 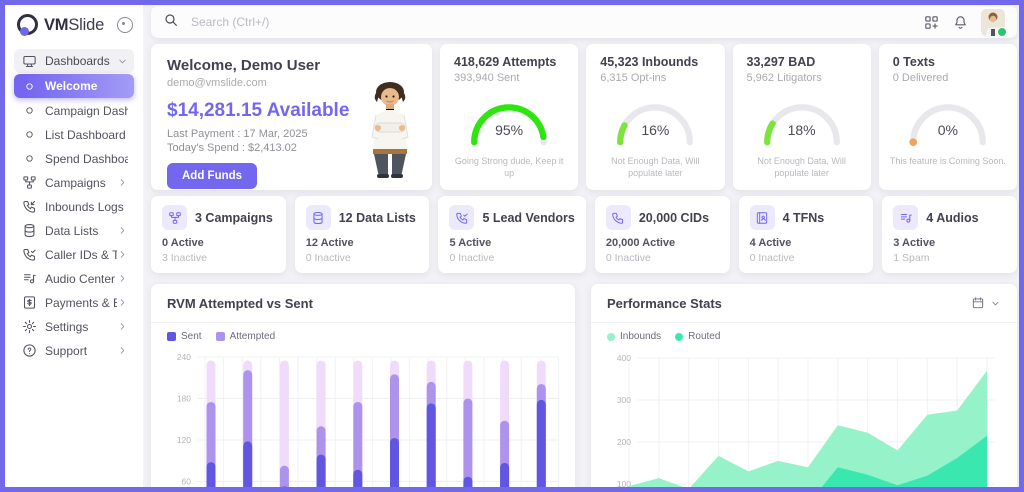 What do you see at coordinates (29, 351) in the screenshot?
I see `help-icon` at bounding box center [29, 351].